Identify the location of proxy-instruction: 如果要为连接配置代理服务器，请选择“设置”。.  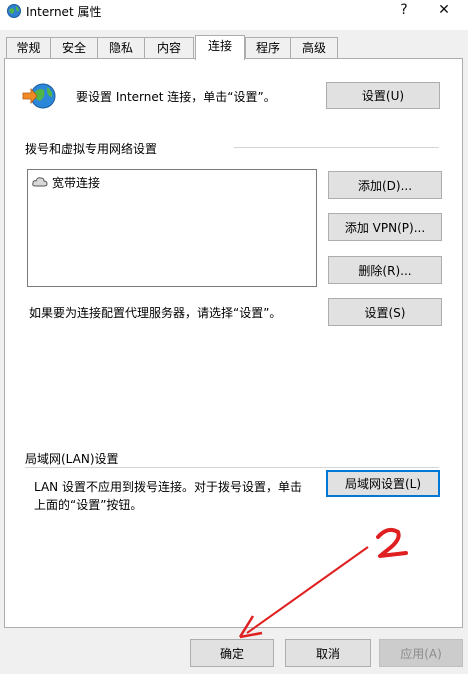
(155, 313).